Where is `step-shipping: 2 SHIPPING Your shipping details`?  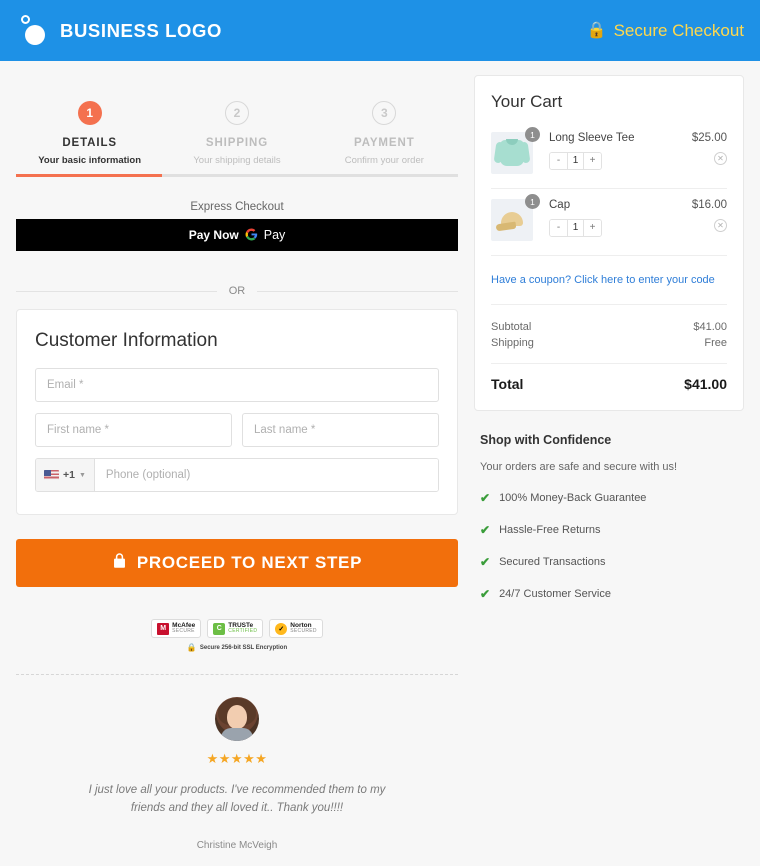 step-shipping: 2 SHIPPING Your shipping details is located at coordinates (236, 133).